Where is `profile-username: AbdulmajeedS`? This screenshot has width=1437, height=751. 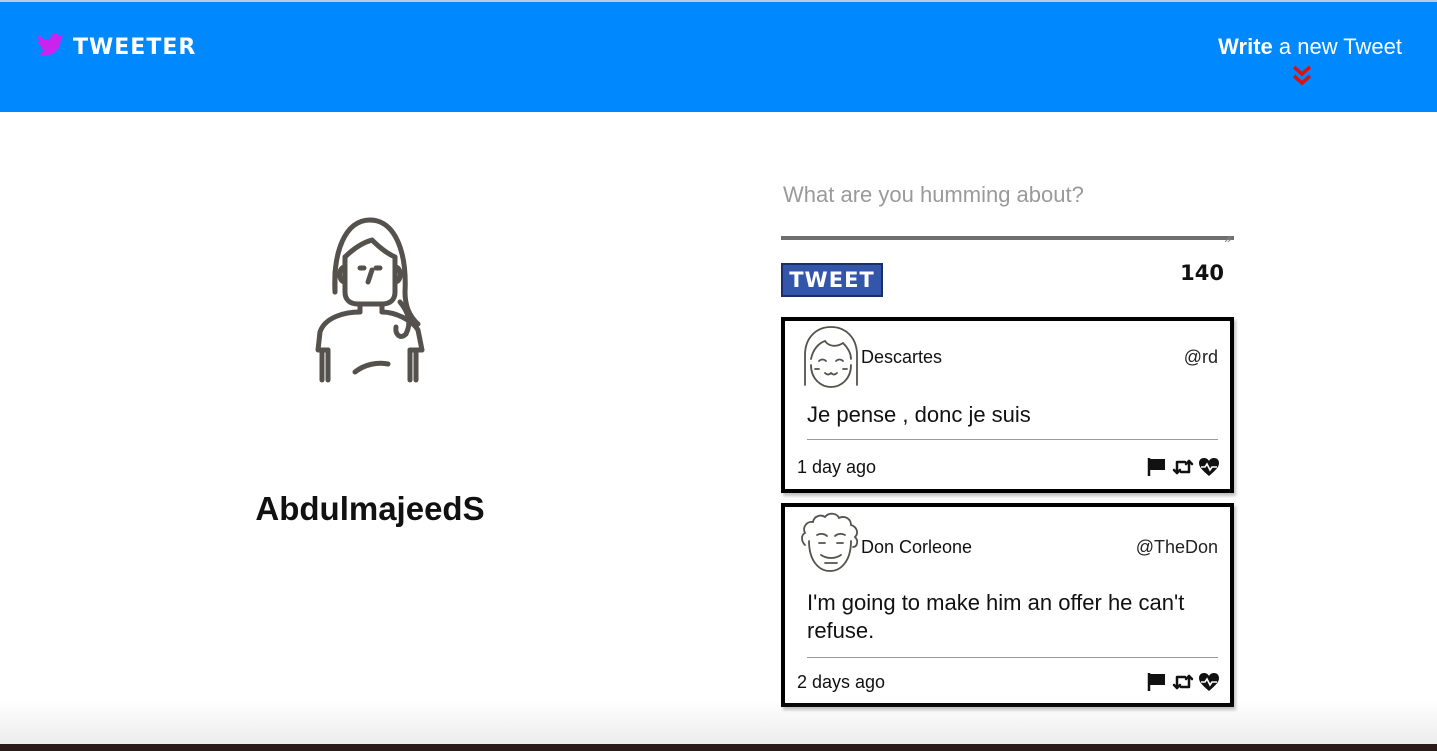
profile-username: AbdulmajeedS is located at coordinates (370, 508).